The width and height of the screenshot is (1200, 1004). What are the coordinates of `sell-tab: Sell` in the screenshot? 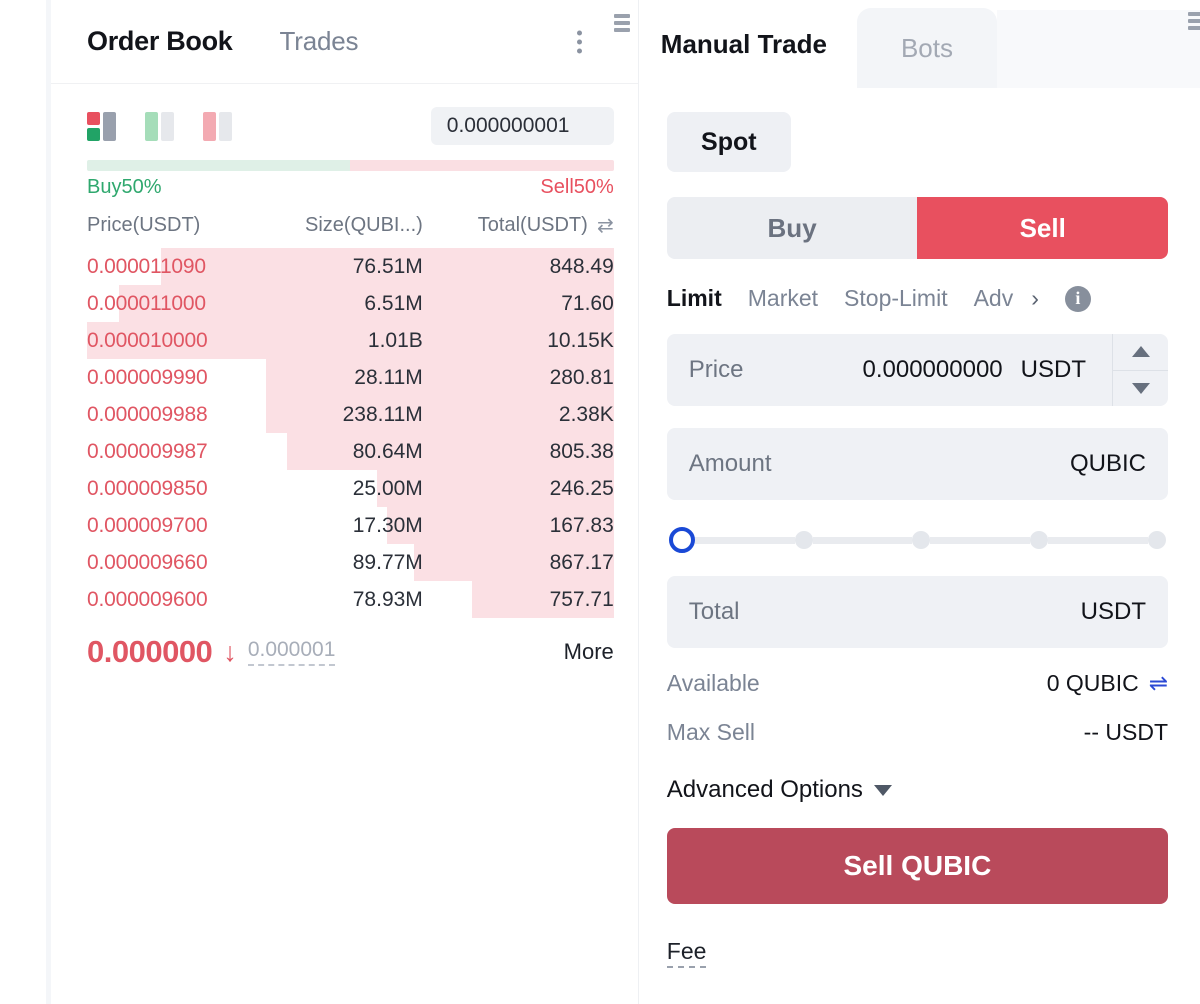 It's located at (1042, 228).